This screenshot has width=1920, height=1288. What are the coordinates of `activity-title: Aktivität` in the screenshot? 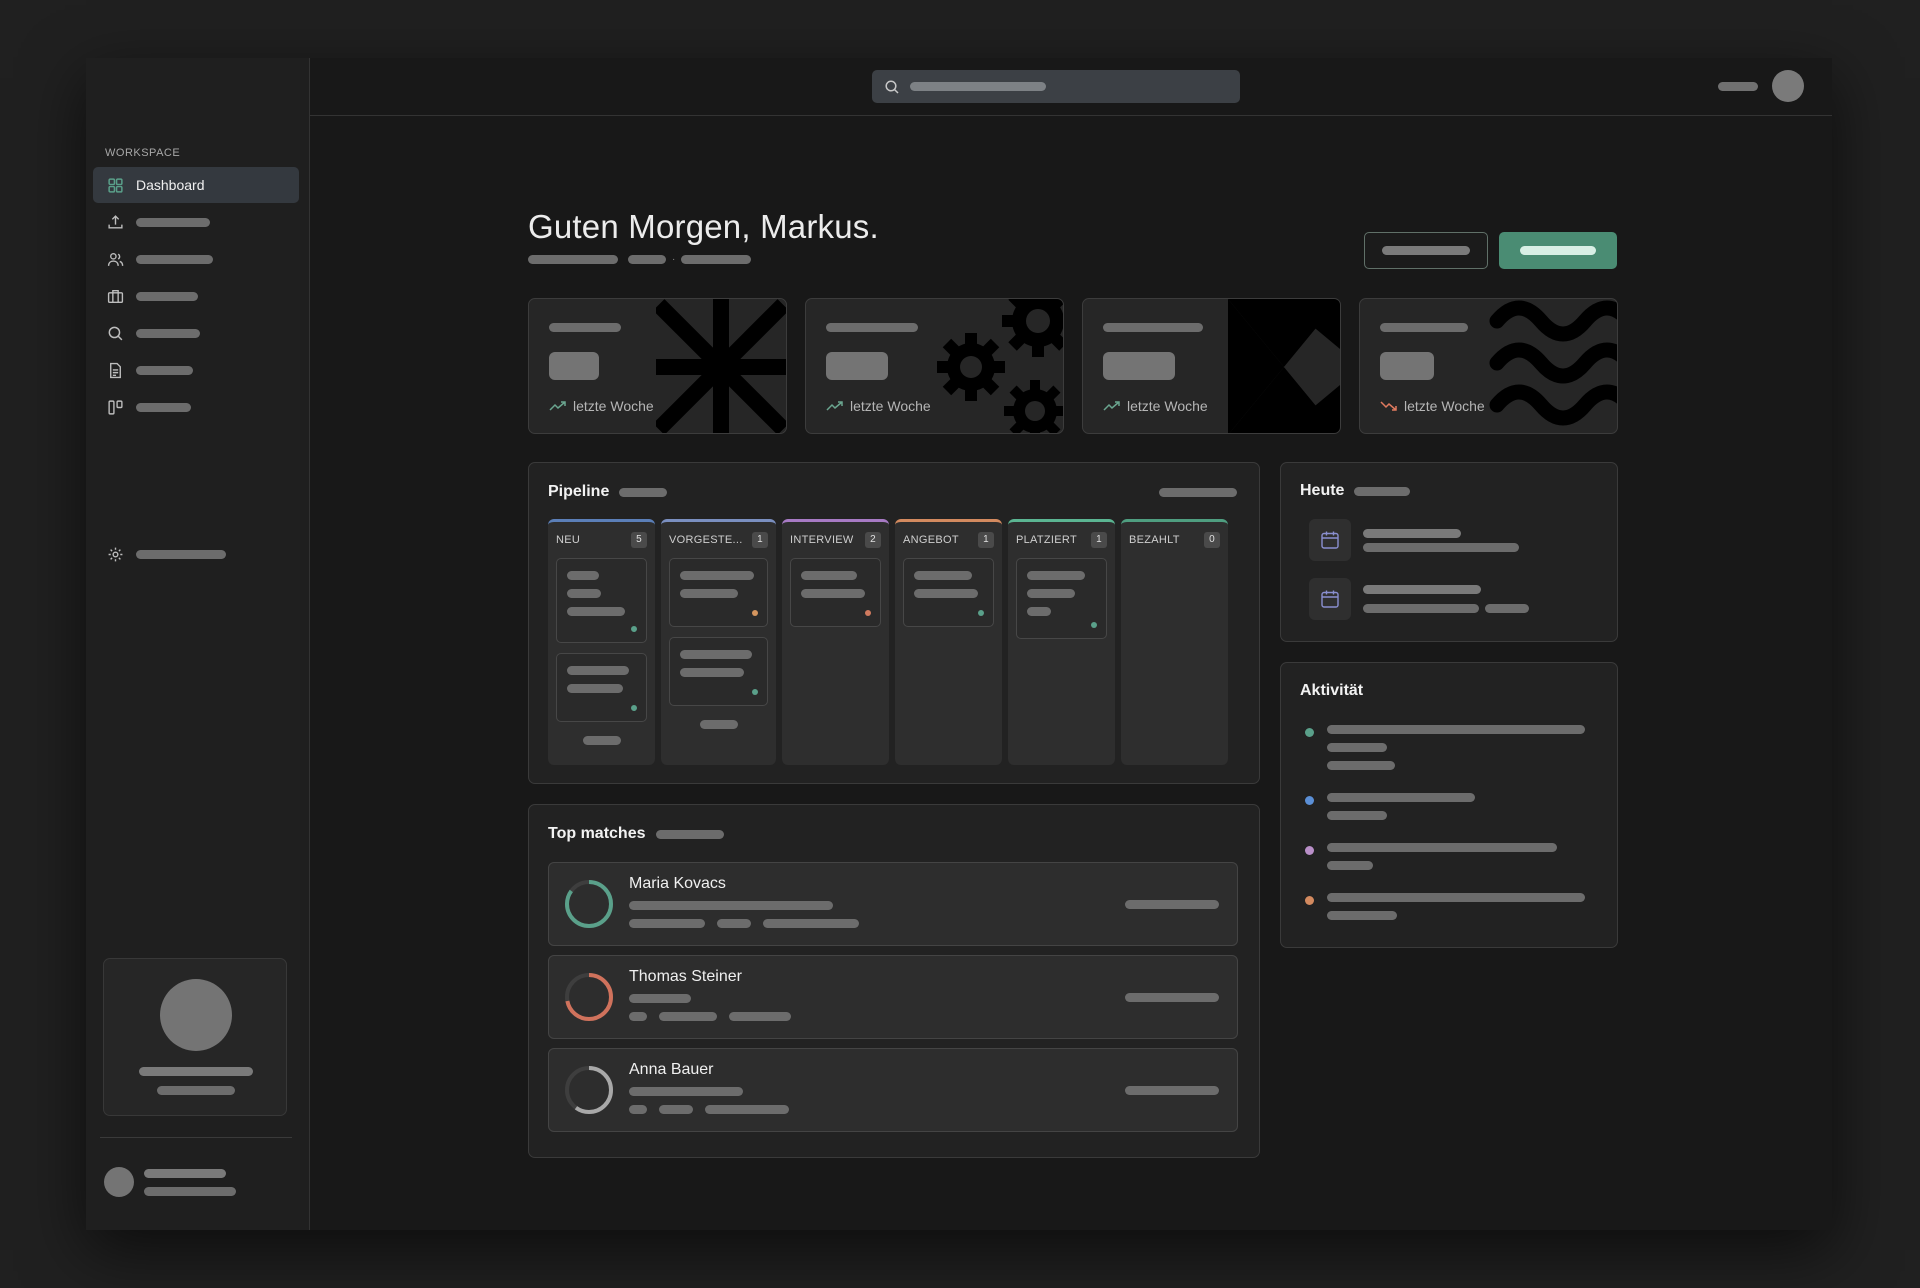 It's located at (1331, 691).